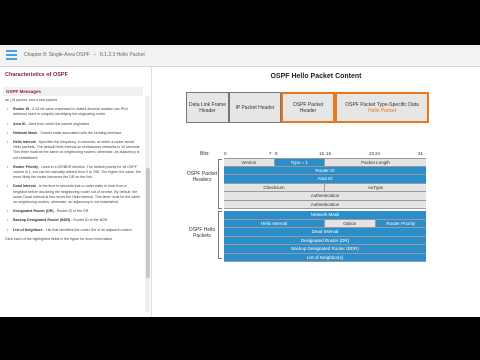 The width and height of the screenshot is (480, 360). I want to click on scrollbar-thumb, so click(147, 223).